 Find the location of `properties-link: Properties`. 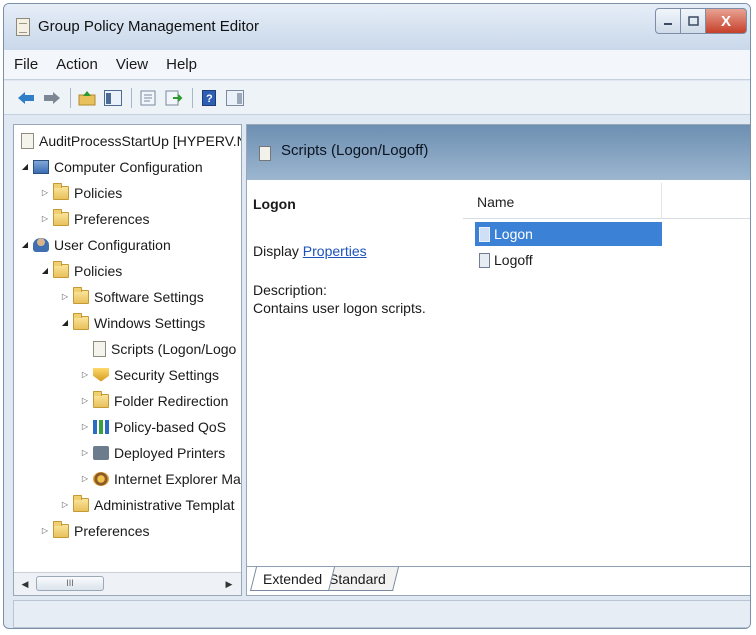

properties-link: Properties is located at coordinates (335, 251).